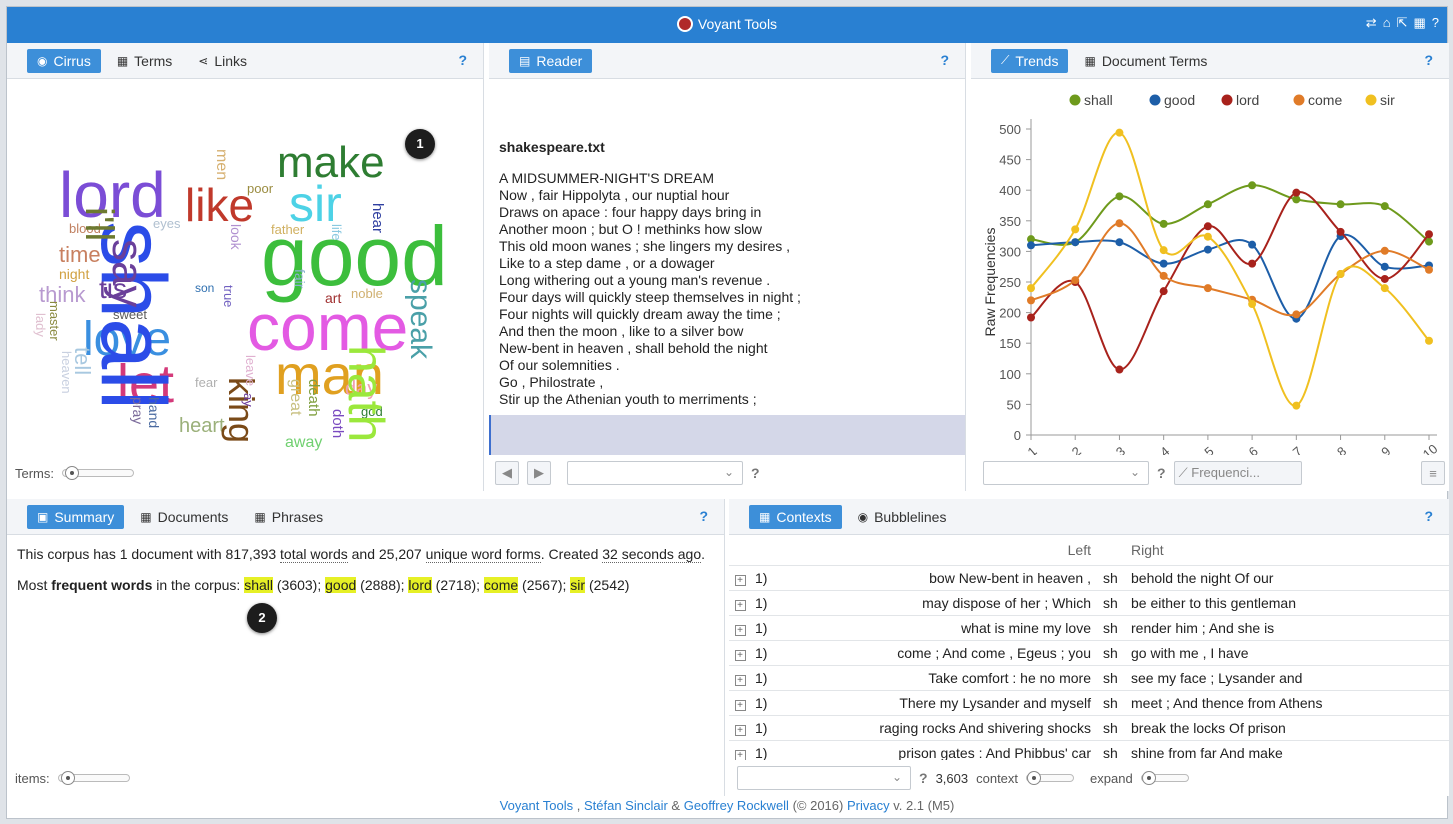 The width and height of the screenshot is (1453, 824). I want to click on cloud-word: leave, so click(250, 370).